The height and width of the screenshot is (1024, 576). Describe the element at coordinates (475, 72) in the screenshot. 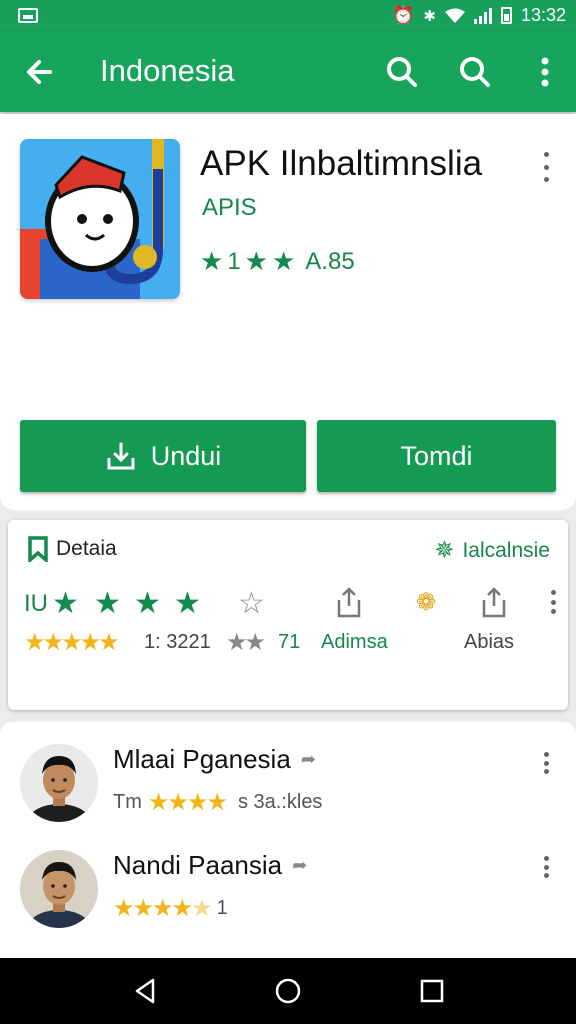

I see `search-icon-secondary` at that location.